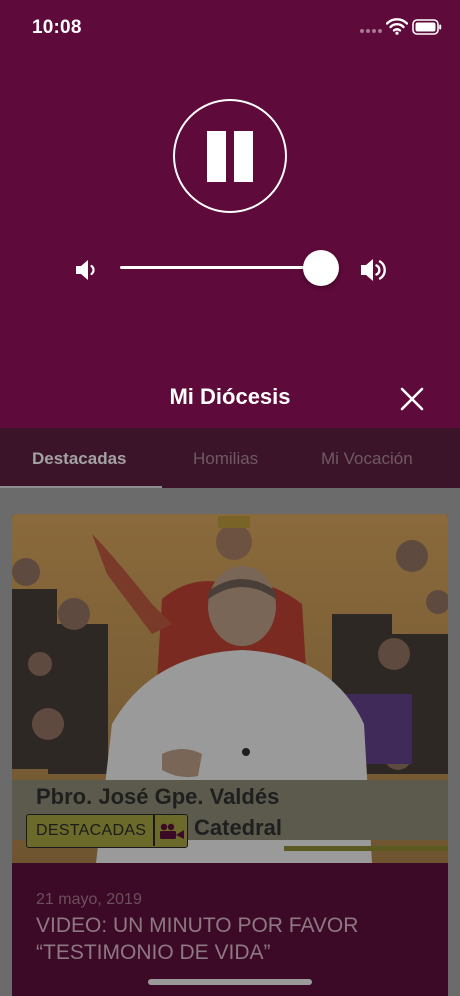 The image size is (460, 996). I want to click on video-caption-name: Pbro. José Gpe. Valdés, so click(157, 796).